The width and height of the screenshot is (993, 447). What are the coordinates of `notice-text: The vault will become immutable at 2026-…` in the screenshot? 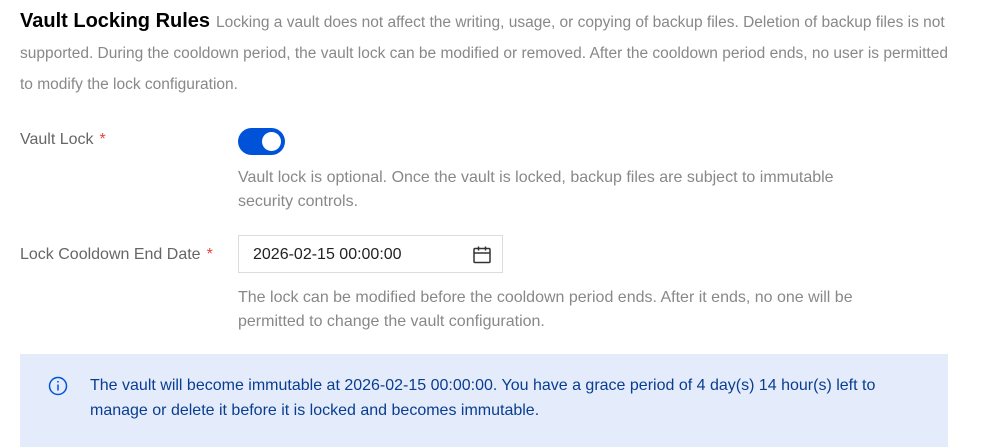 It's located at (483, 398).